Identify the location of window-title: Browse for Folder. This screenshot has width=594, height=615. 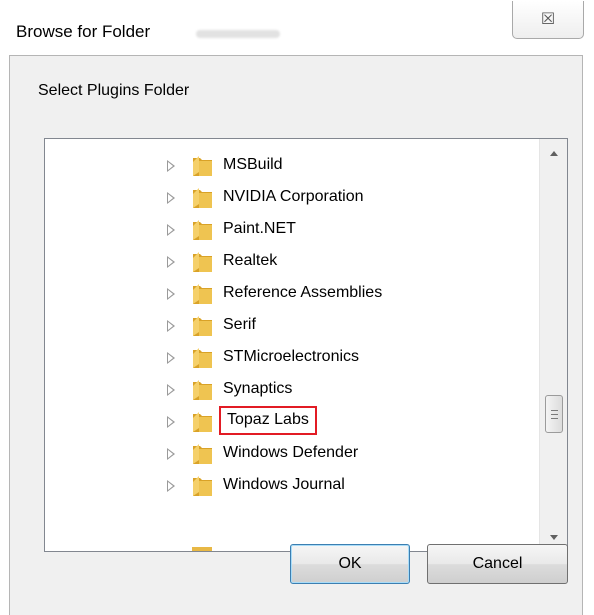
(83, 31).